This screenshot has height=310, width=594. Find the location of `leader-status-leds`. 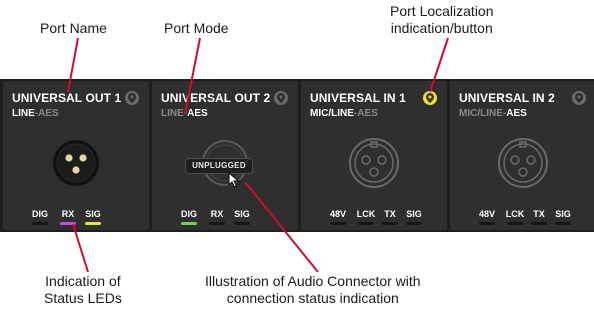

leader-status-leds is located at coordinates (80, 248).